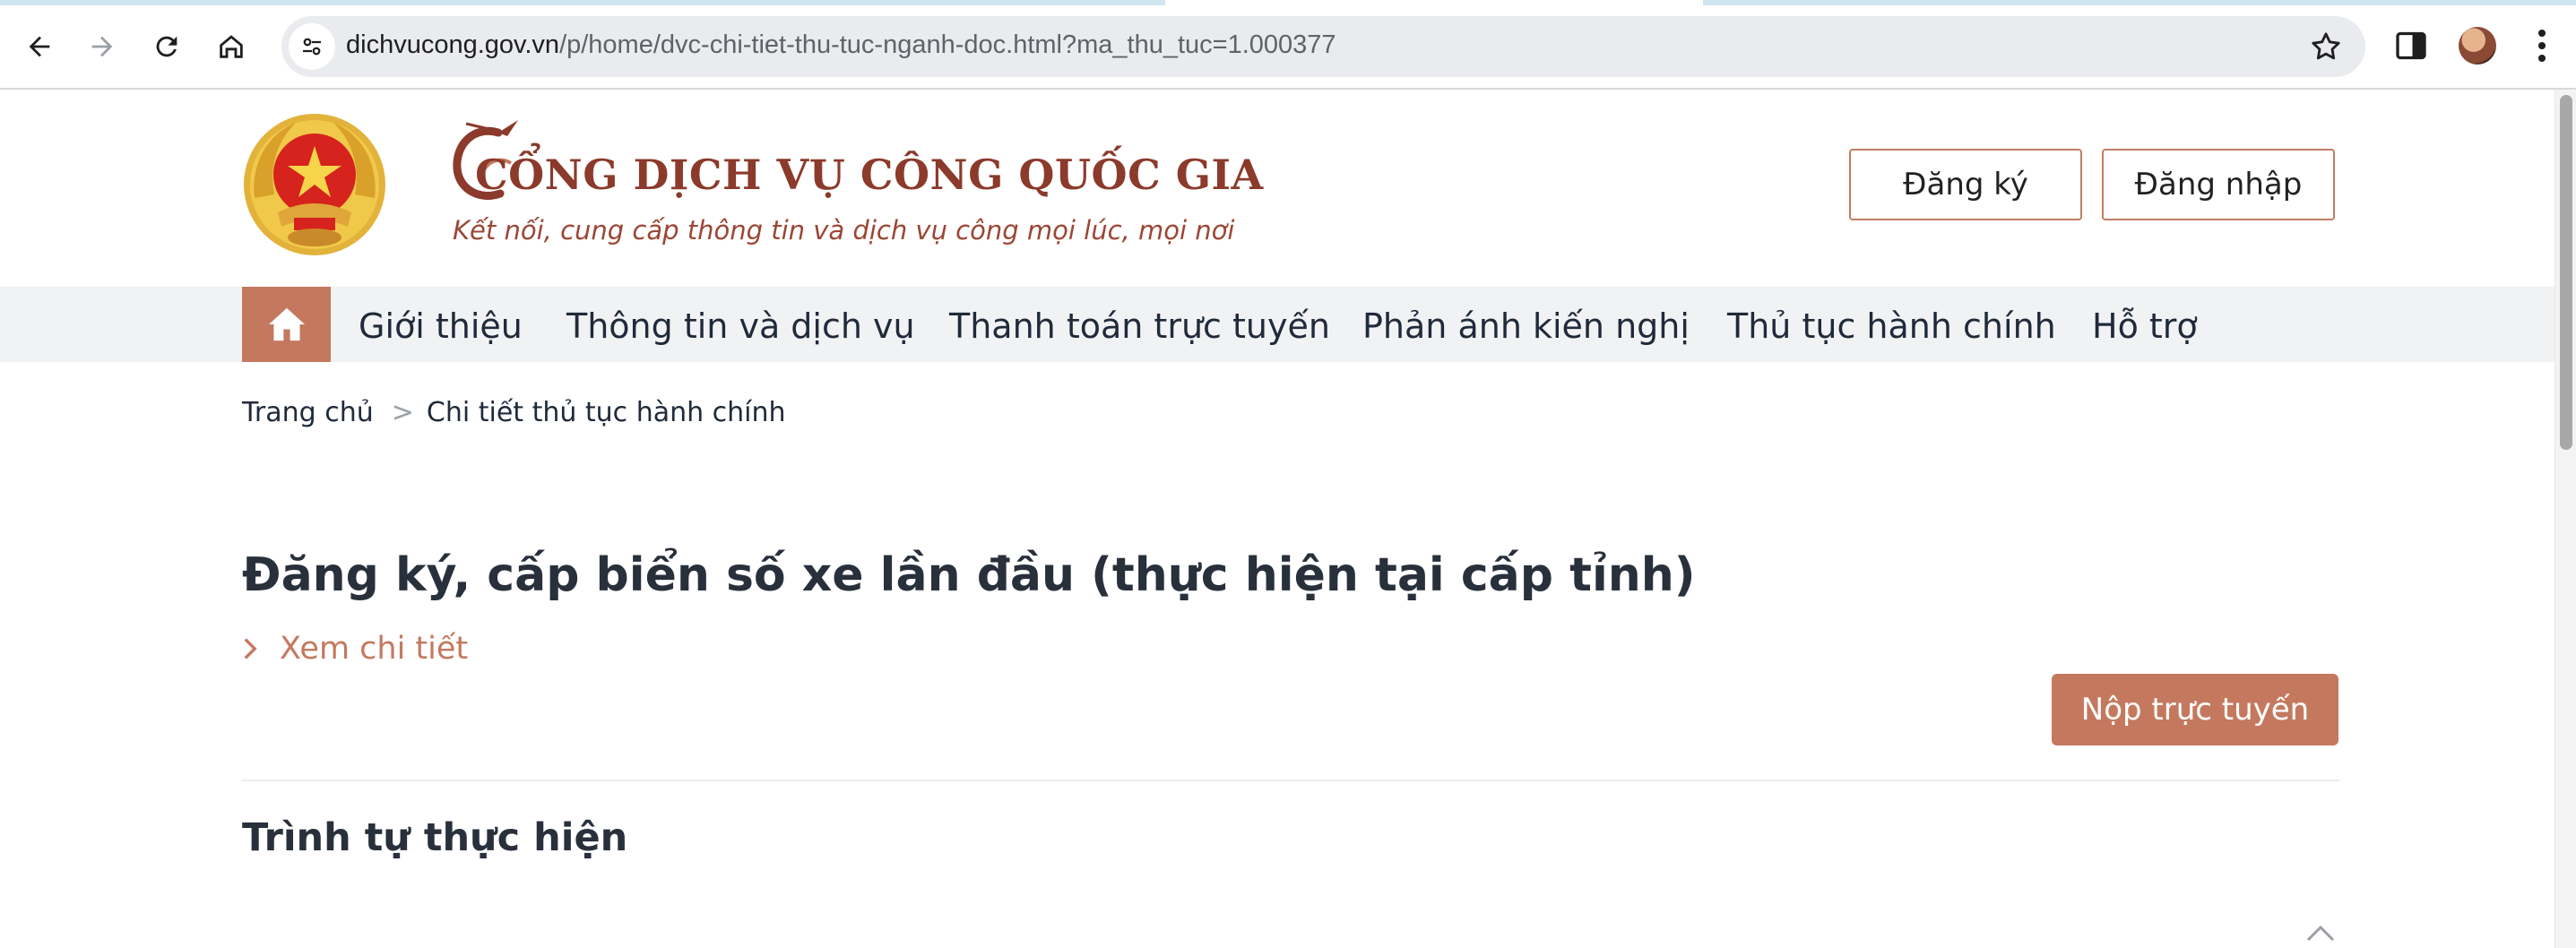 This screenshot has height=948, width=2576. I want to click on nav-item-thong-tin-dich-vu: Thông tin và dịch vụ, so click(740, 326).